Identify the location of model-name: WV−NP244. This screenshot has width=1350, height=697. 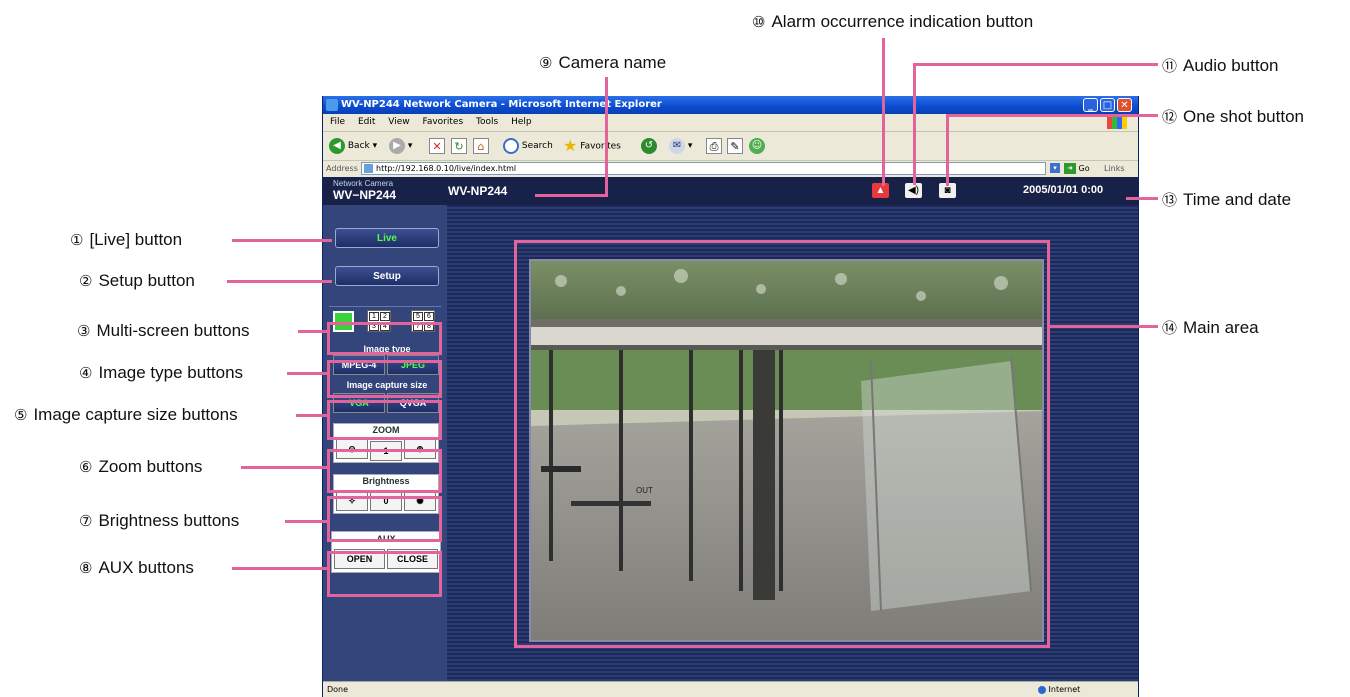
(365, 195).